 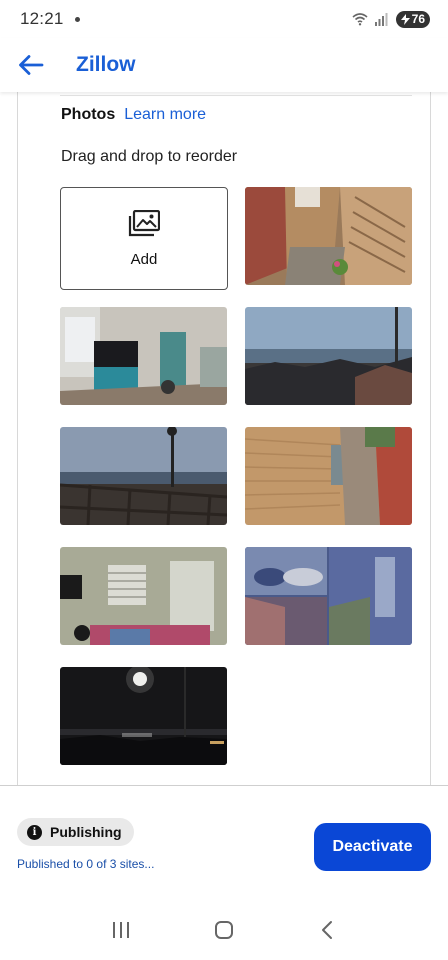 I want to click on status-bar: 12:21 76, so click(x=224, y=19).